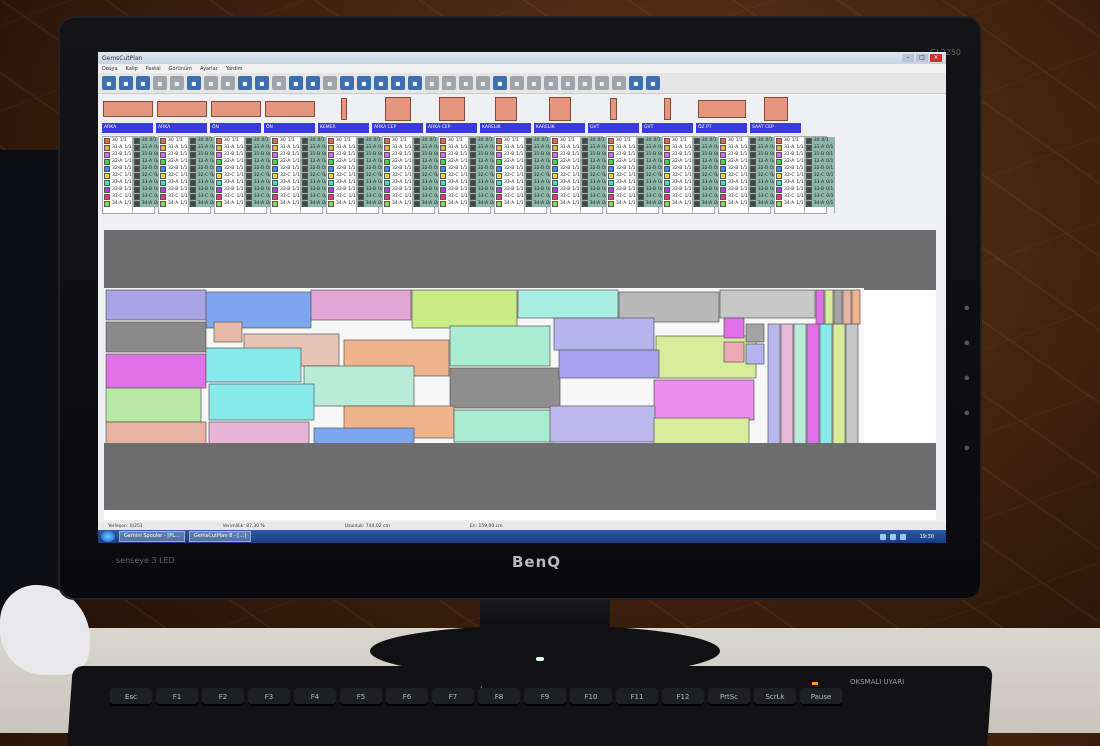 Image resolution: width=1100 pixels, height=746 pixels. Describe the element at coordinates (967, 303) in the screenshot. I see `power-button: ●` at that location.